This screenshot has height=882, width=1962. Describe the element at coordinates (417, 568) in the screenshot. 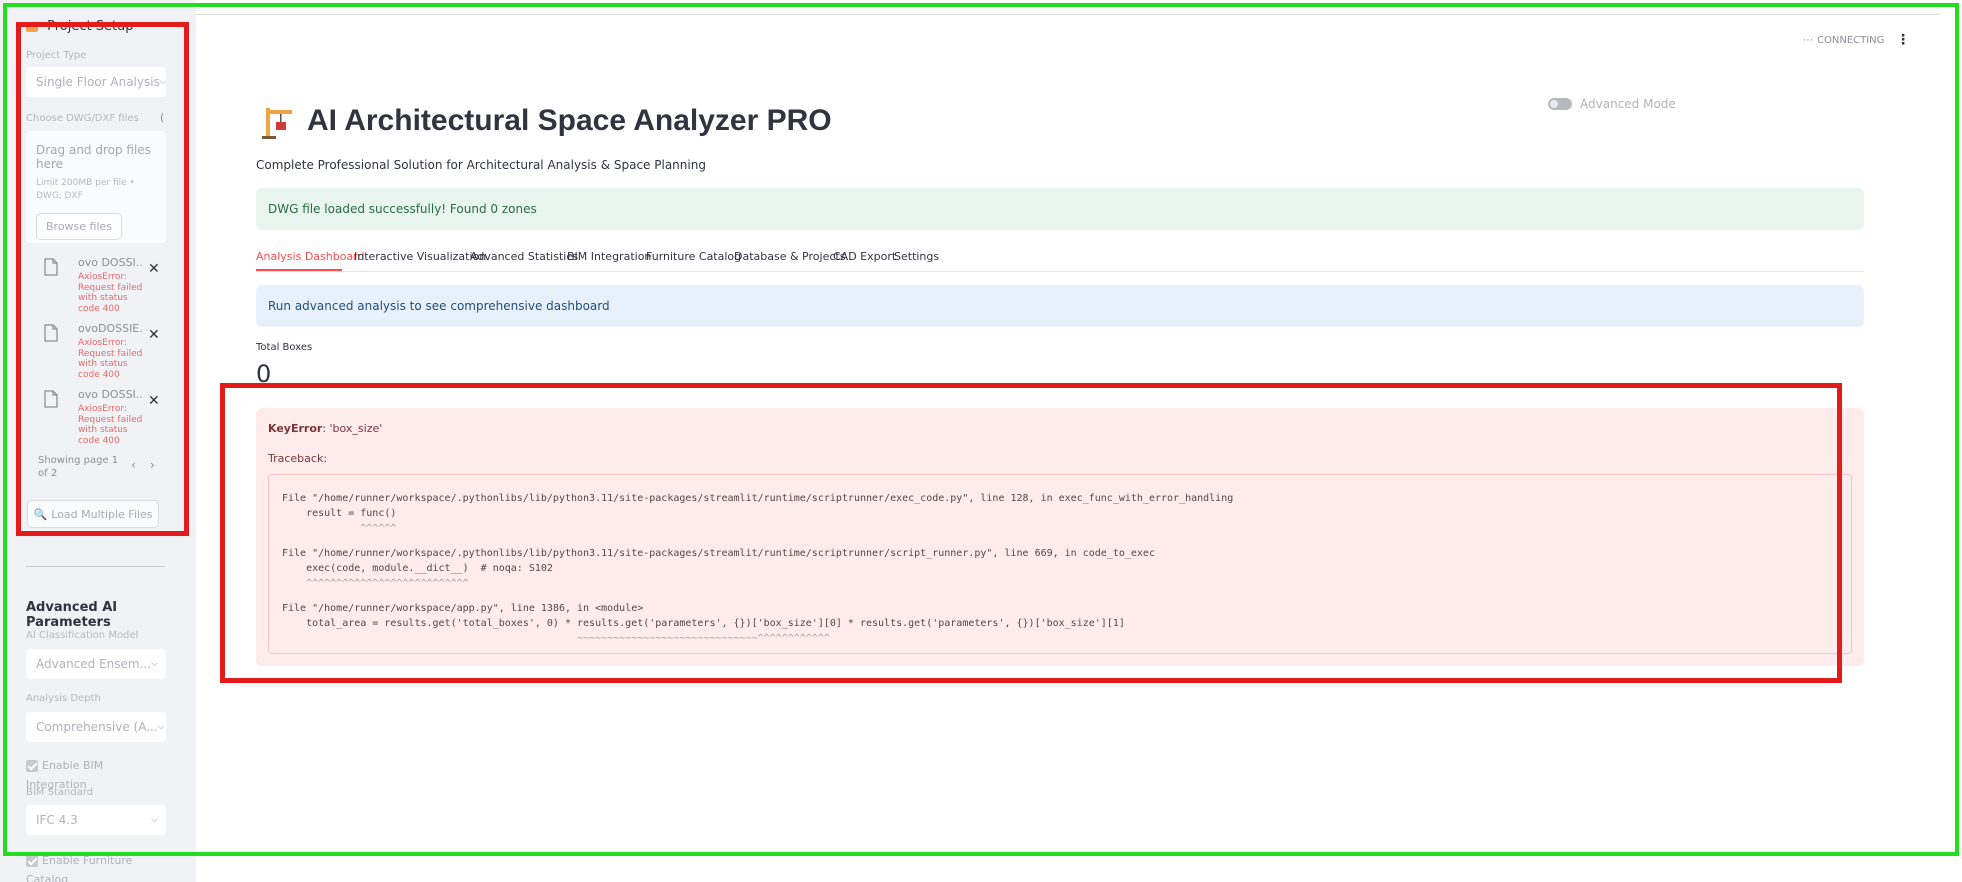

I see `traceback-line: exec(code, module.__dict__) # noqa: S102` at that location.